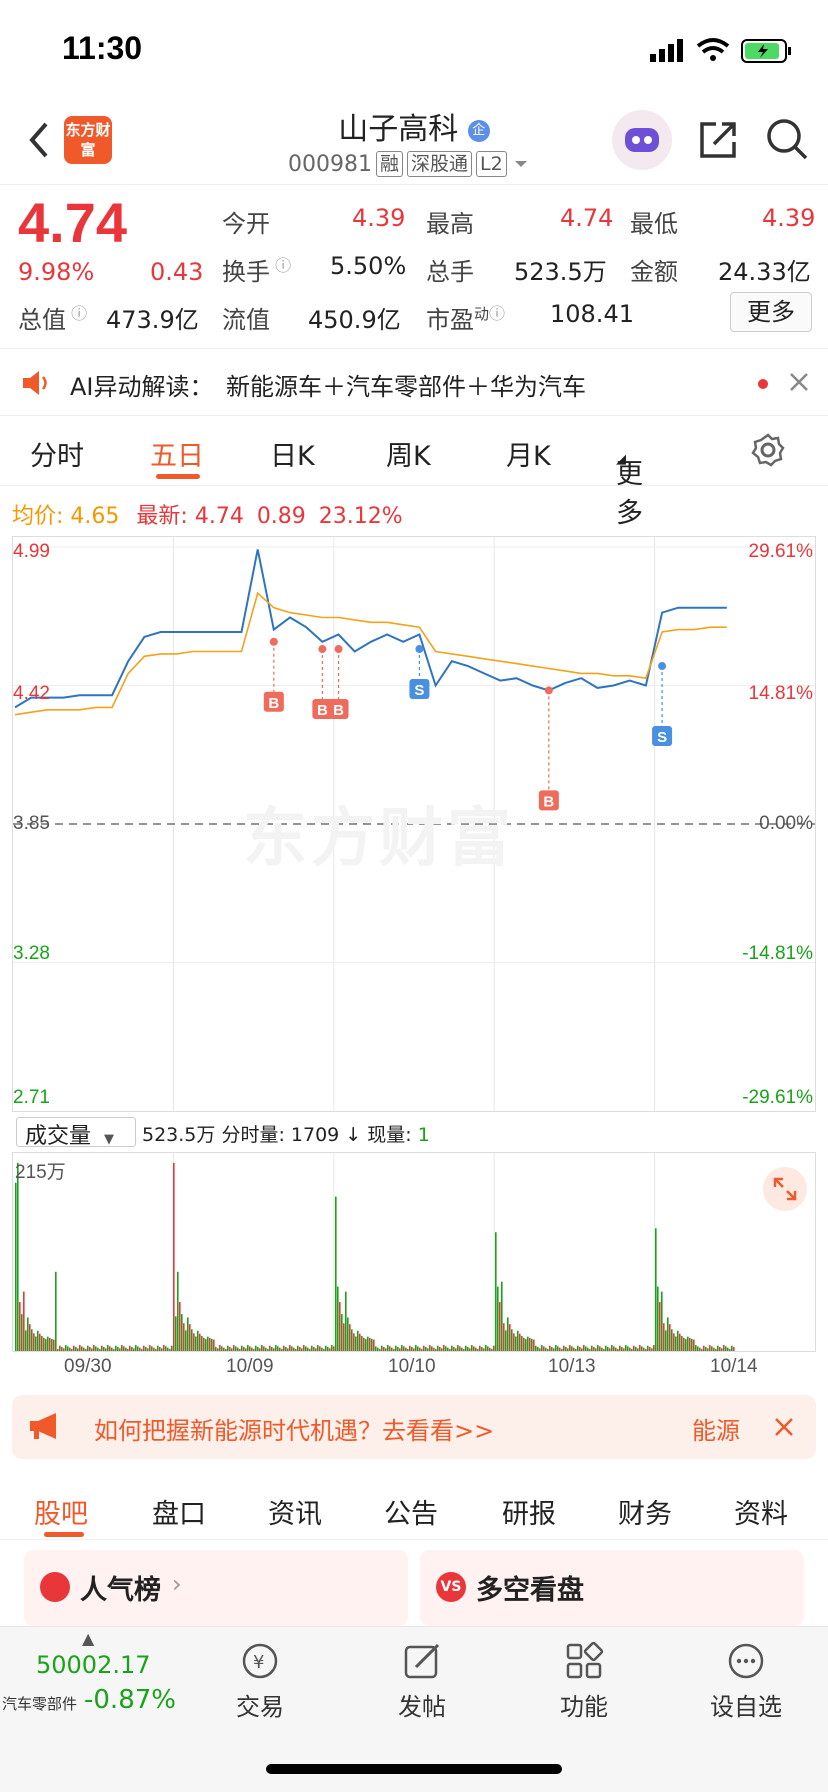 The image size is (828, 1792). Describe the element at coordinates (52, 317) in the screenshot. I see `mktcap-label: 总值 ⓘ` at that location.